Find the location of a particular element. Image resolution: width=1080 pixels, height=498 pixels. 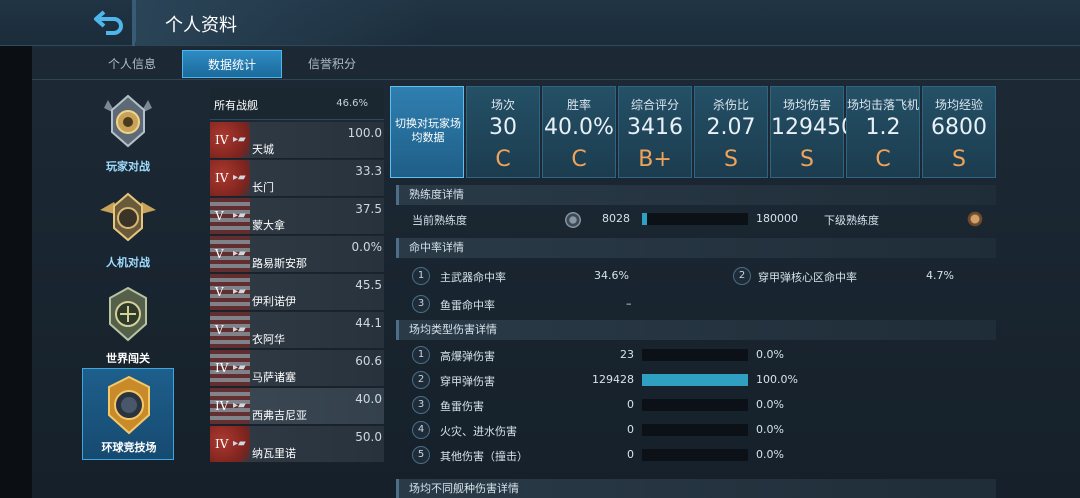

mode-pvp: 玩家对战 is located at coordinates (128, 132).